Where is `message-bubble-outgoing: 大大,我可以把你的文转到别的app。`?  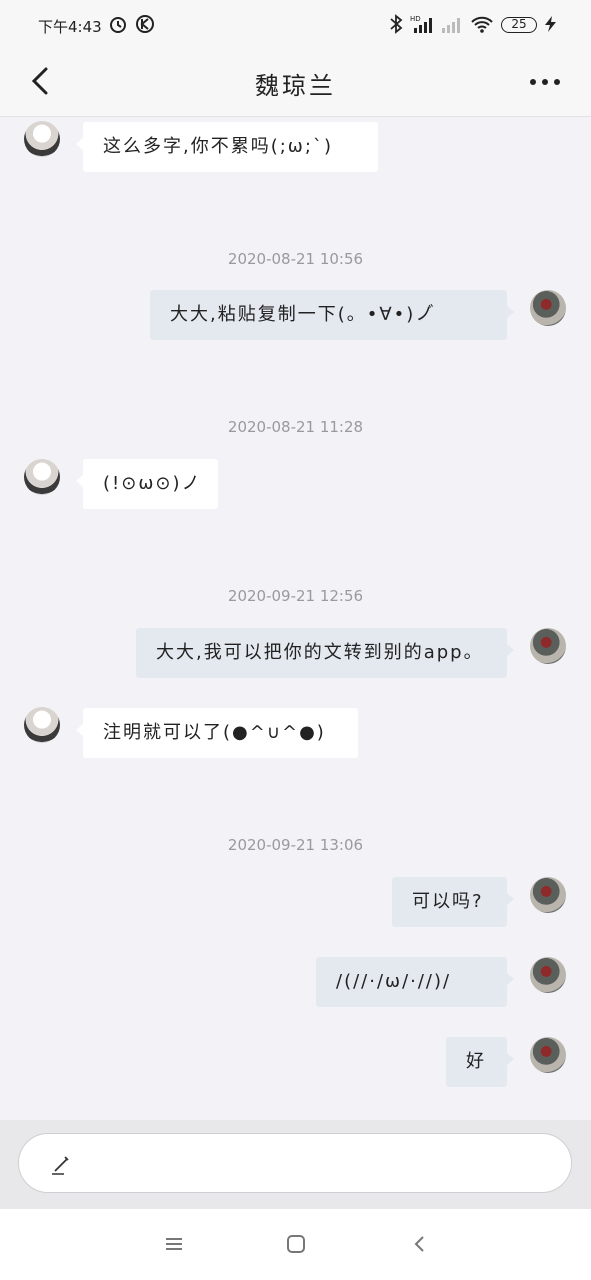 message-bubble-outgoing: 大大,我可以把你的文转到别的app。 is located at coordinates (325, 653).